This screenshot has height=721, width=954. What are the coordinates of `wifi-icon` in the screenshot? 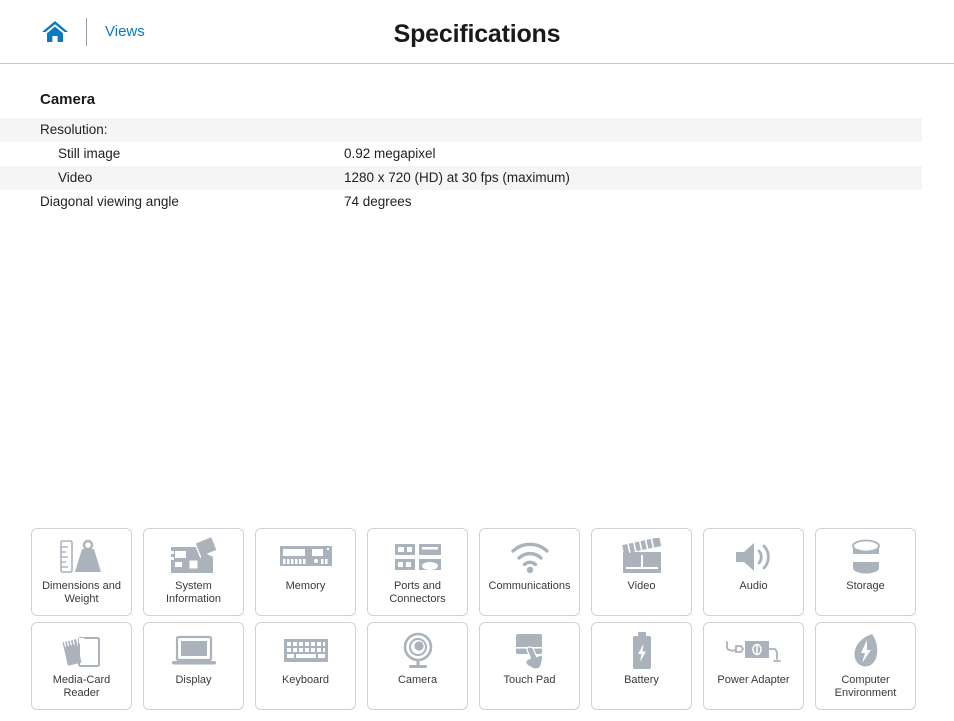 It's located at (529, 557).